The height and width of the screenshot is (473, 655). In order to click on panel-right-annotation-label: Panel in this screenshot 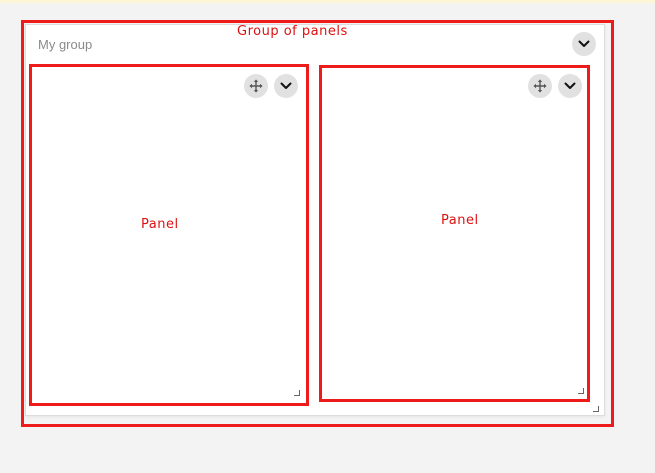, I will do `click(460, 220)`.